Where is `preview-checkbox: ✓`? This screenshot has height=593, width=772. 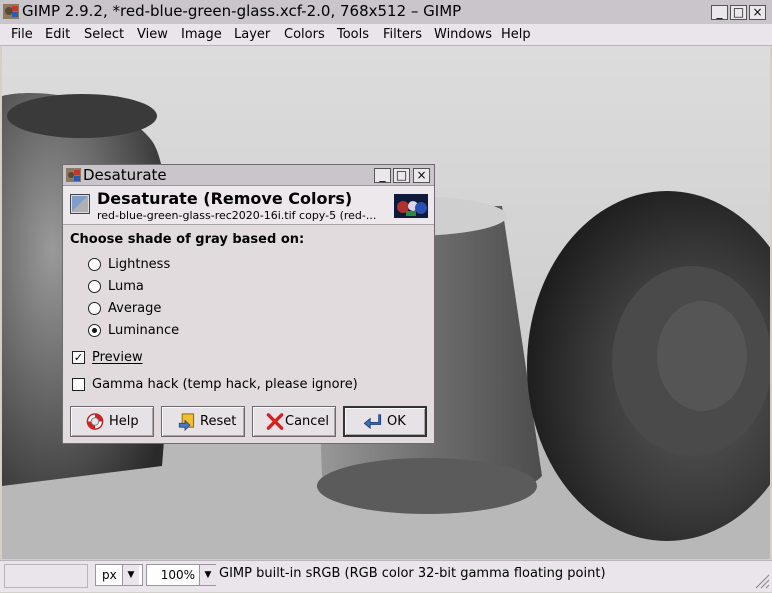
preview-checkbox: ✓ is located at coordinates (78, 357).